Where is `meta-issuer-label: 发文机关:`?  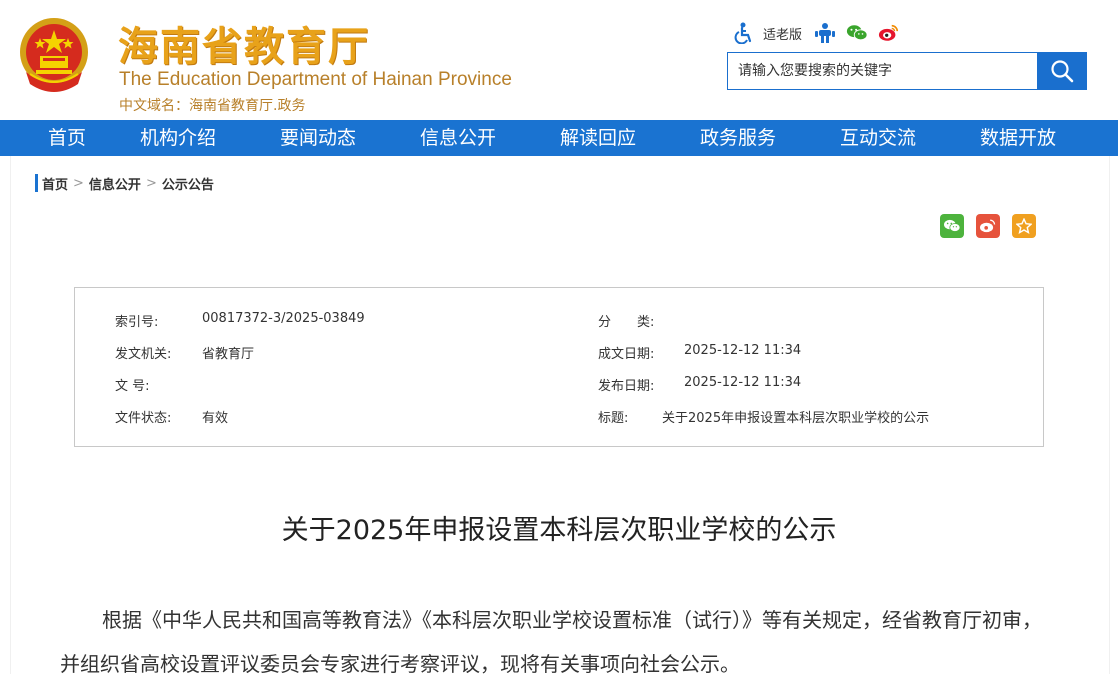
meta-issuer-label: 发文机关: is located at coordinates (143, 354).